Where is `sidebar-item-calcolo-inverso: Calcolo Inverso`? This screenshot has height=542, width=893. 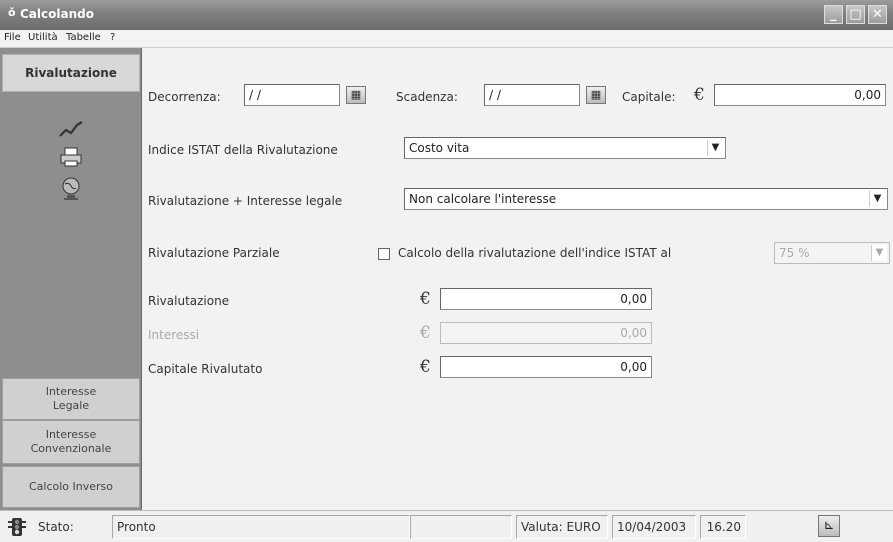
sidebar-item-calcolo-inverso: Calcolo Inverso is located at coordinates (71, 487).